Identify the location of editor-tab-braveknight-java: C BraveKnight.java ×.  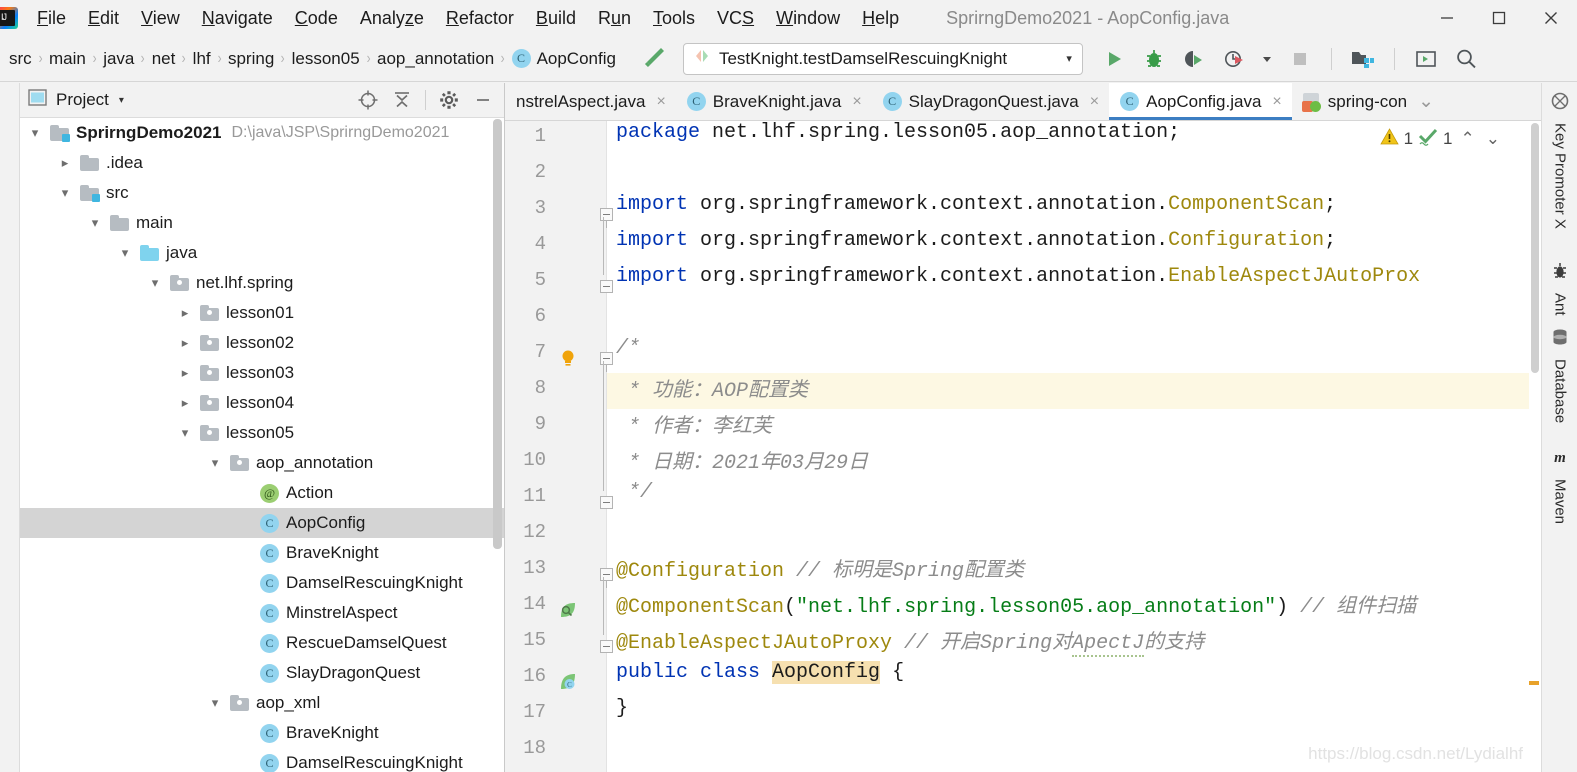
(774, 101).